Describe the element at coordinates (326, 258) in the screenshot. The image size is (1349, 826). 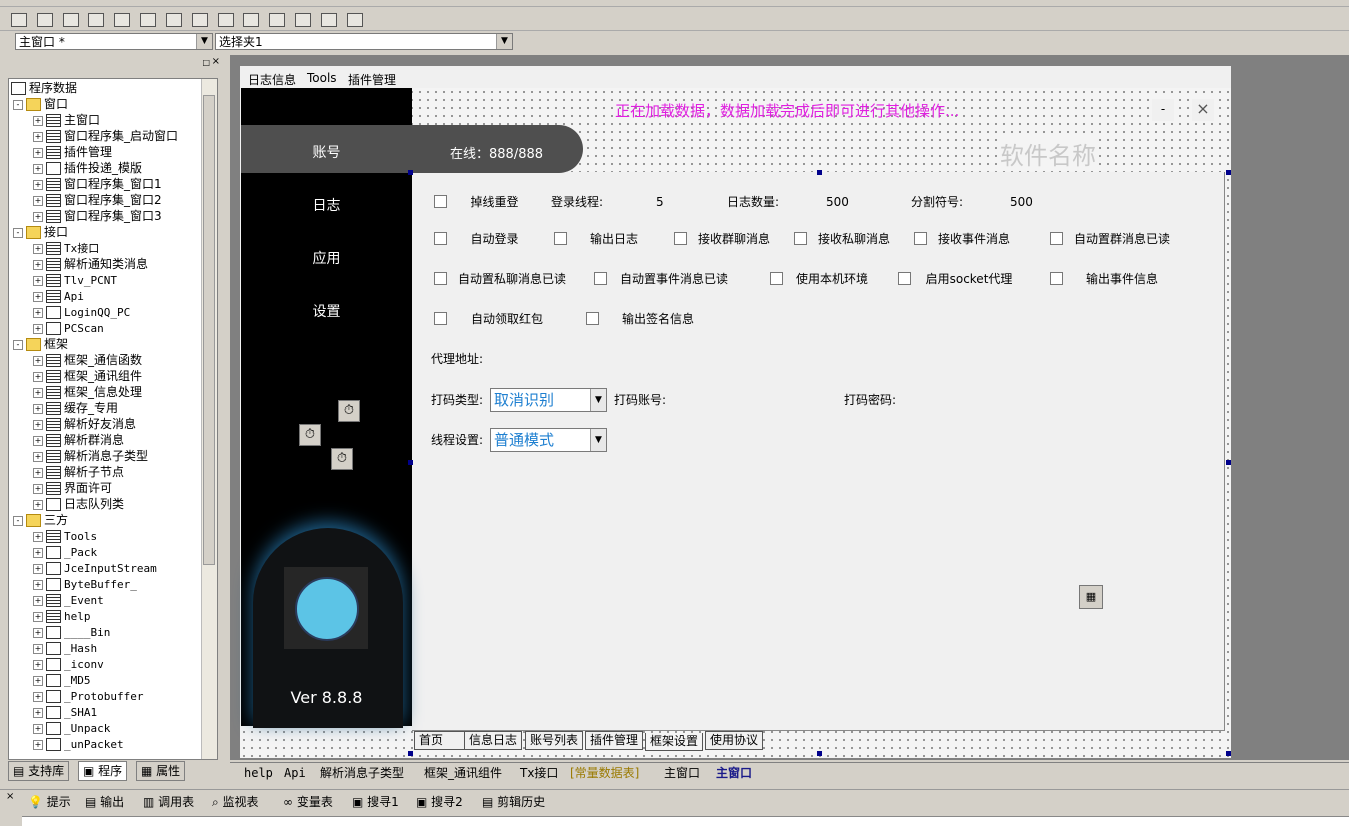
I see `nav-apps: 应用` at that location.